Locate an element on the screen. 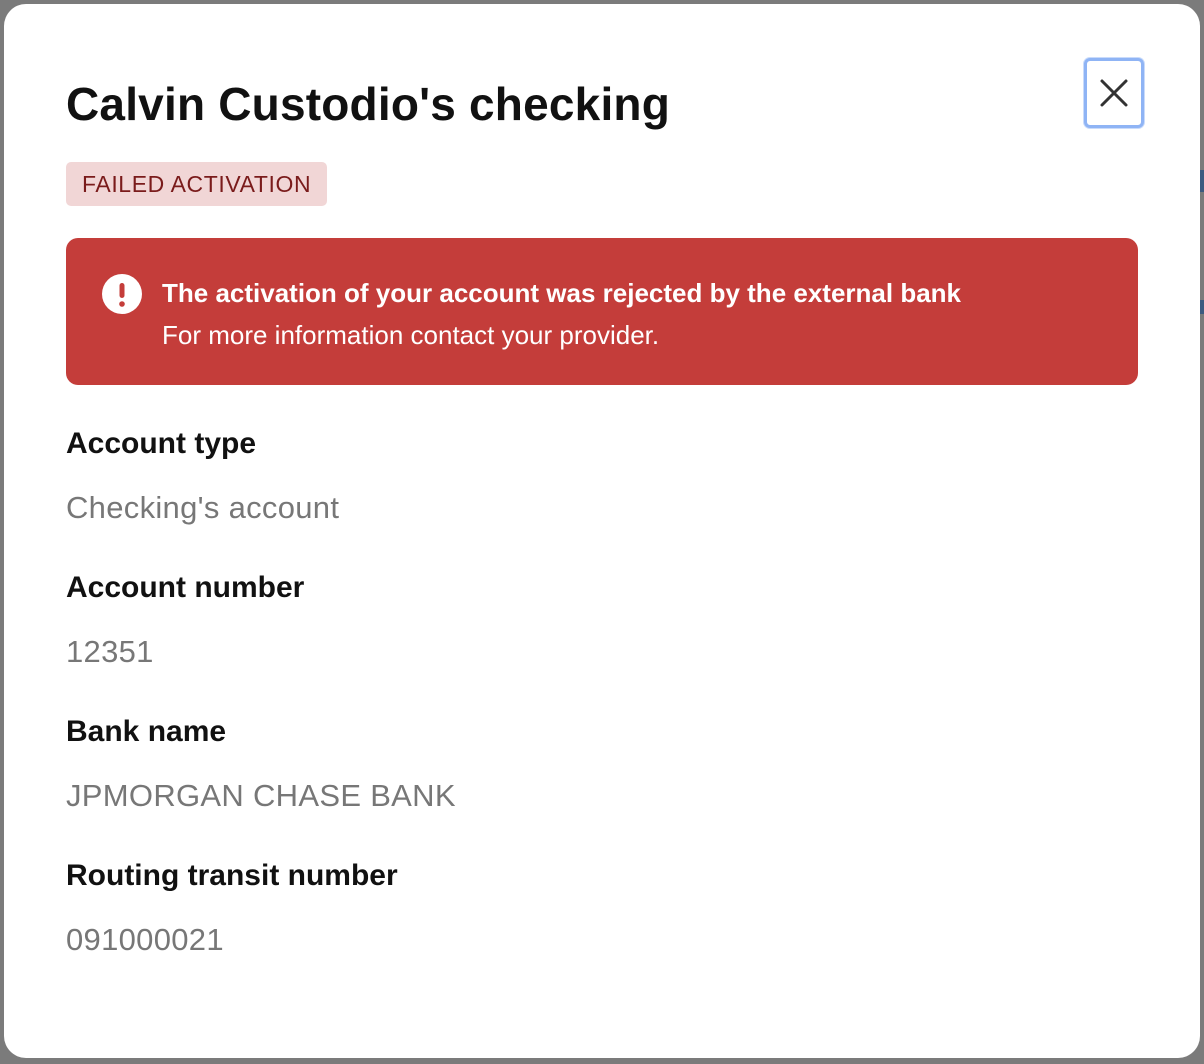 The image size is (1204, 1064). close-button is located at coordinates (1114, 93).